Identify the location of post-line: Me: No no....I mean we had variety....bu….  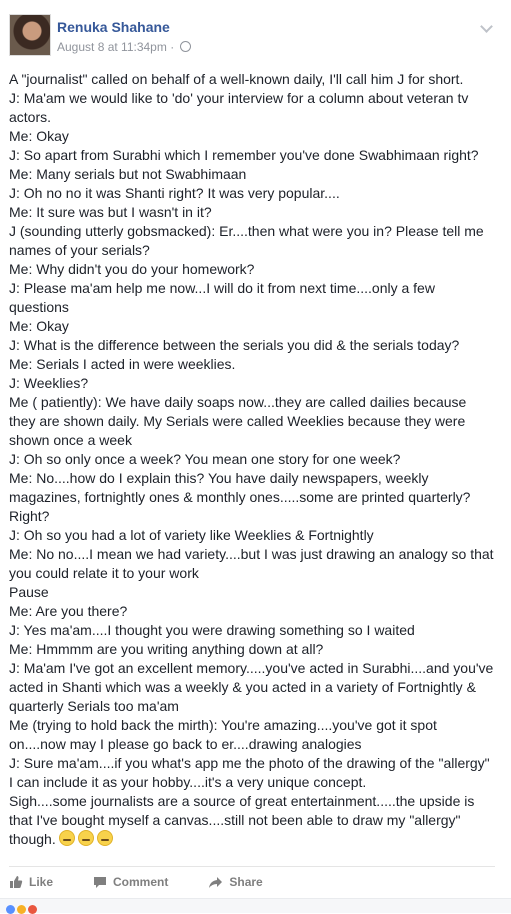
(251, 563).